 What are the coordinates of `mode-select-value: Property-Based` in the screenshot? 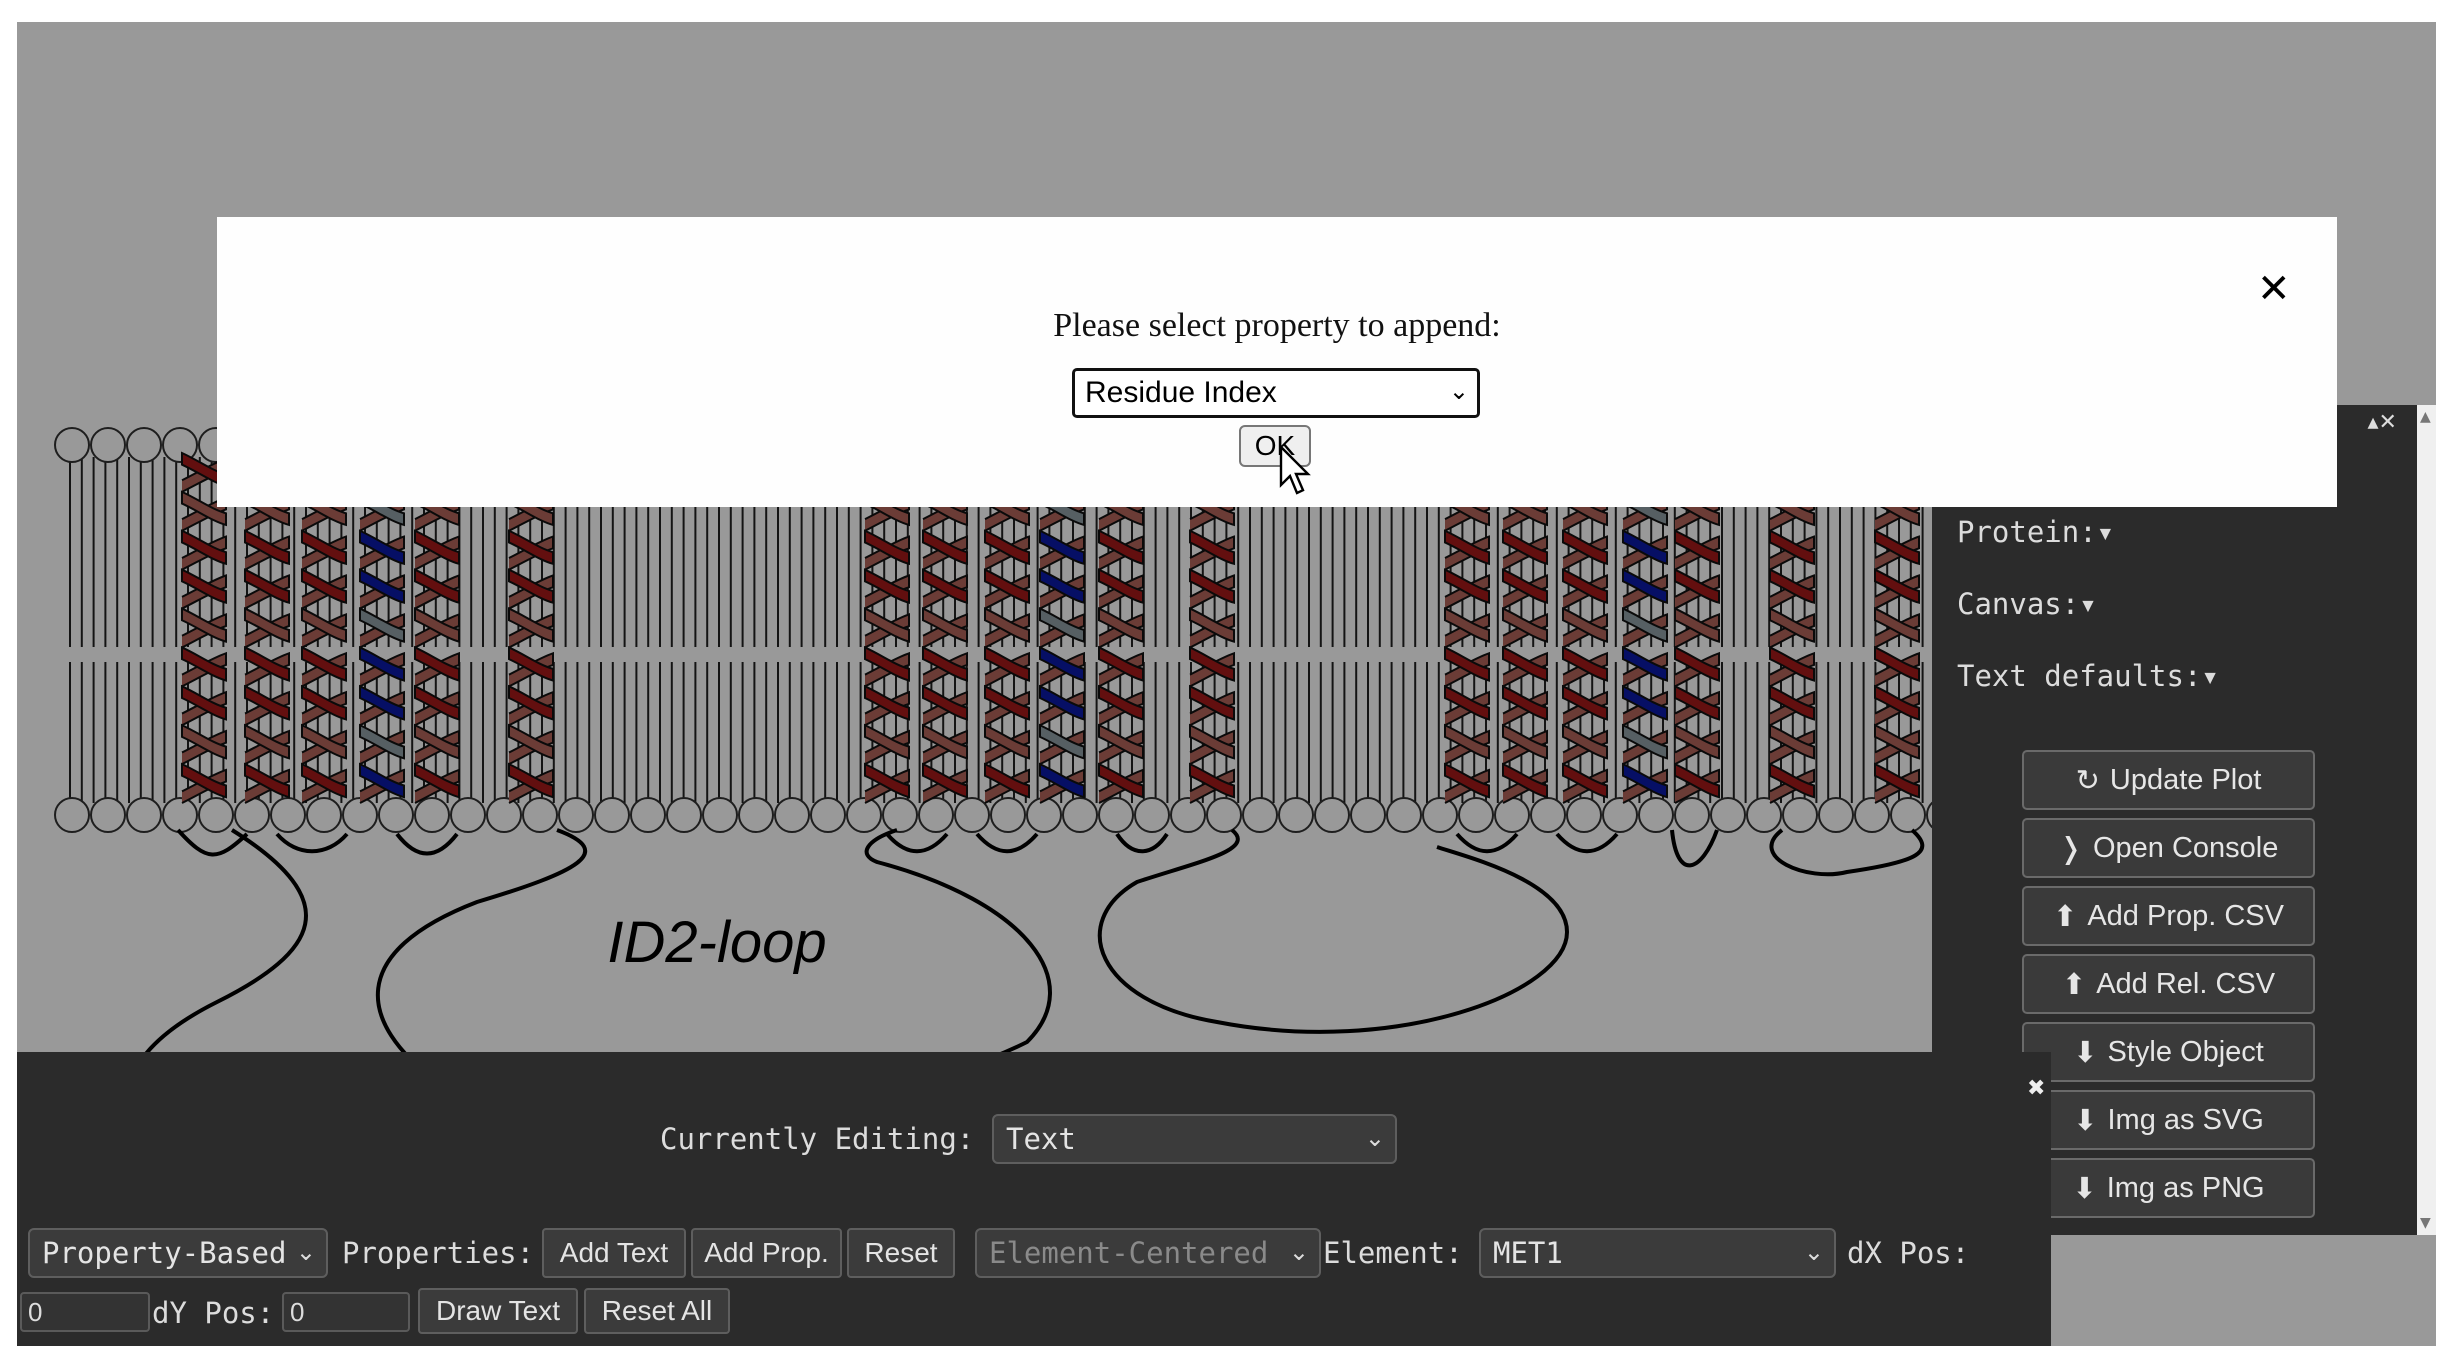 It's located at (164, 1253).